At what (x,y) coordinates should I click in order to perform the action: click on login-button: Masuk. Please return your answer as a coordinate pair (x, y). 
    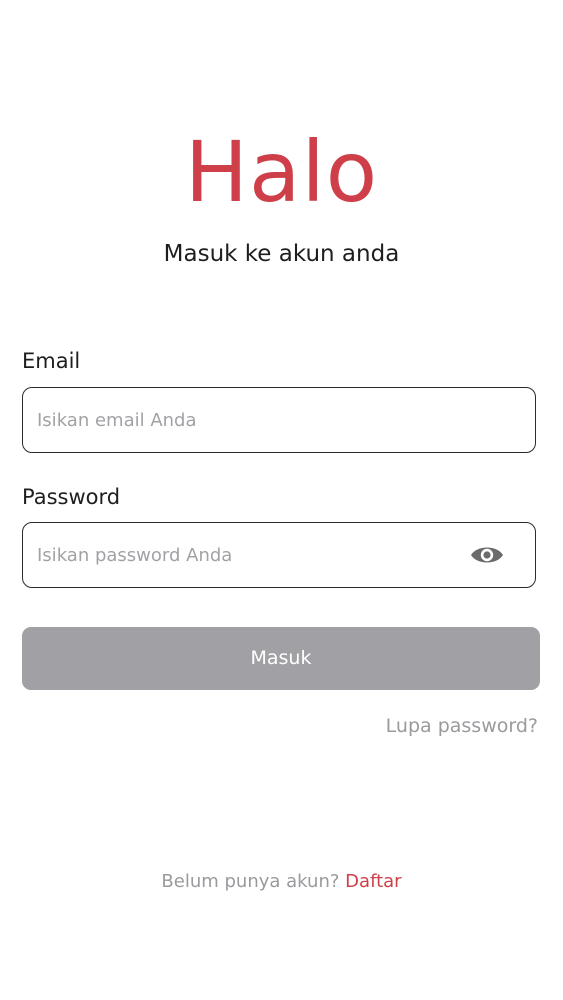
    Looking at the image, I should click on (281, 658).